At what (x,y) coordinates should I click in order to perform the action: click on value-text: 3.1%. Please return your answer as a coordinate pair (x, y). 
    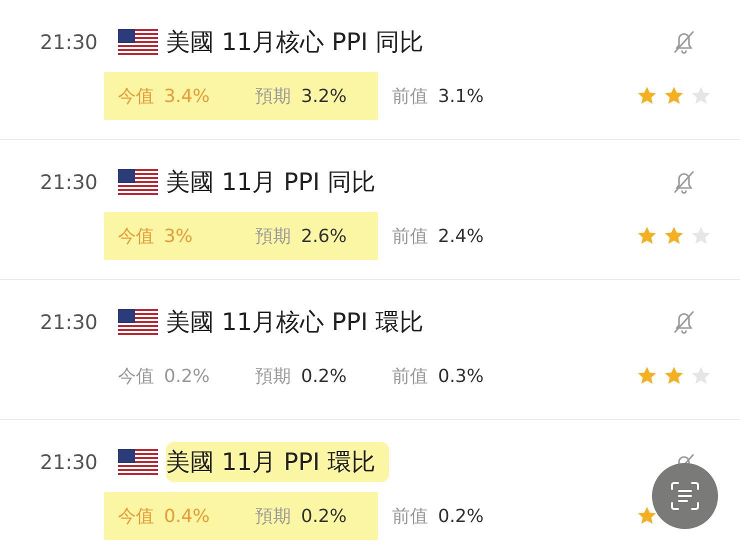
    Looking at the image, I should click on (461, 96).